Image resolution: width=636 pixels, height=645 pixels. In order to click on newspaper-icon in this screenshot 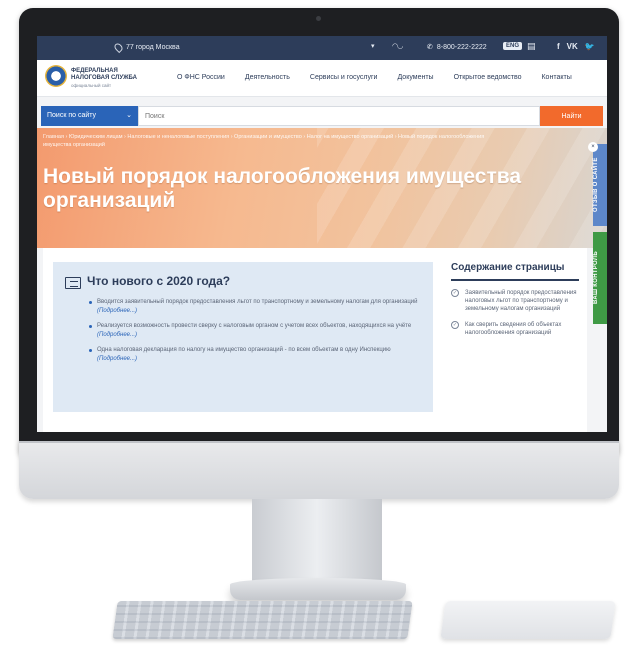, I will do `click(73, 283)`.